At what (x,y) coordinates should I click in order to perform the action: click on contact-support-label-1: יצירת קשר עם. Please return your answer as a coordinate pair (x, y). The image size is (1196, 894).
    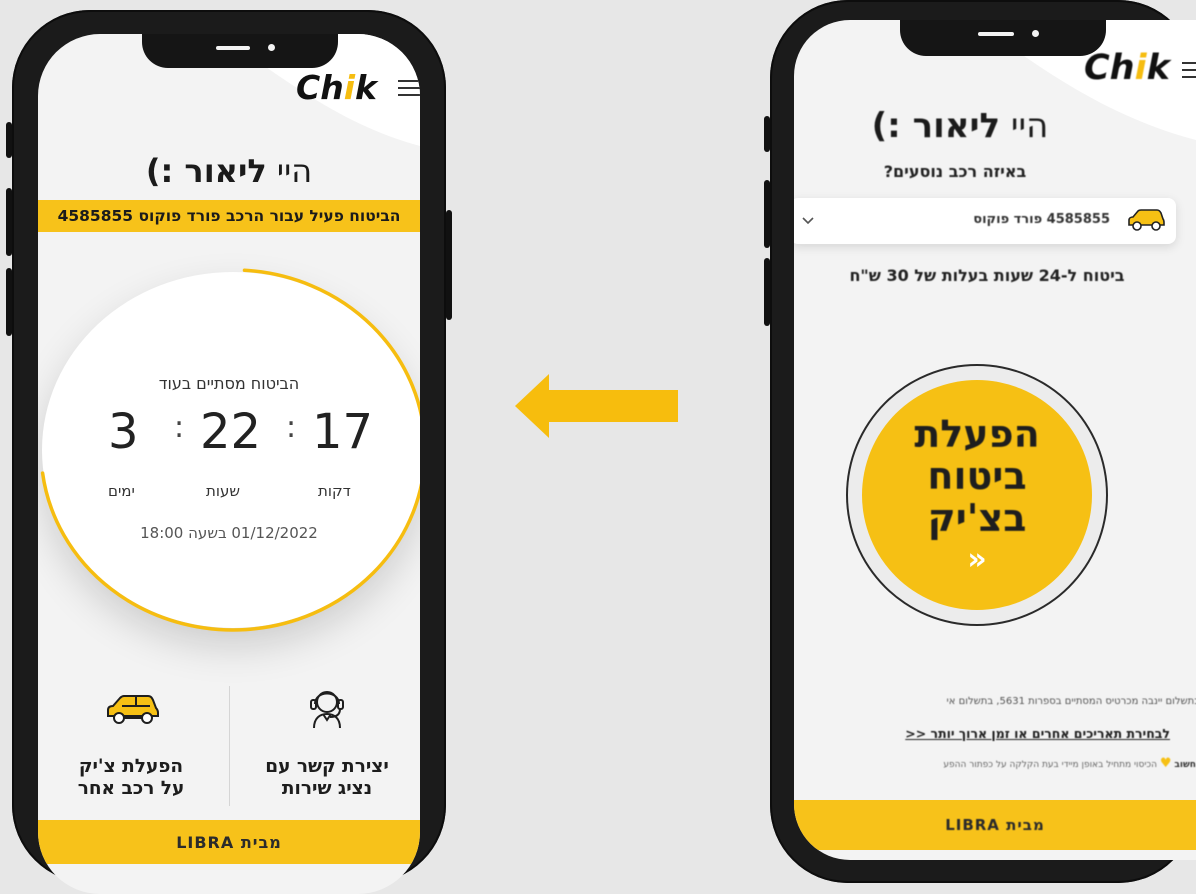
    Looking at the image, I should click on (327, 766).